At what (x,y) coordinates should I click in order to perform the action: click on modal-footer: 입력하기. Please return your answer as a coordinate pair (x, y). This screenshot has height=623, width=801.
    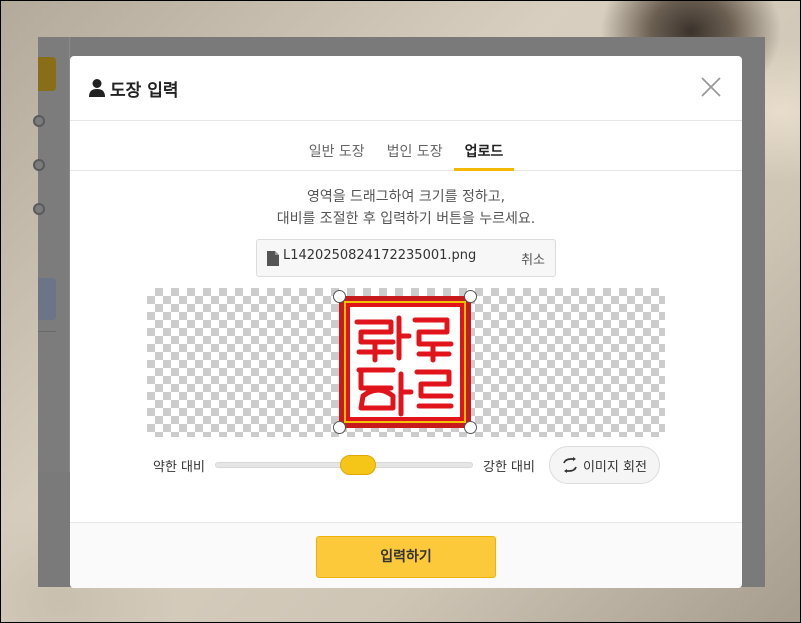
    Looking at the image, I should click on (406, 555).